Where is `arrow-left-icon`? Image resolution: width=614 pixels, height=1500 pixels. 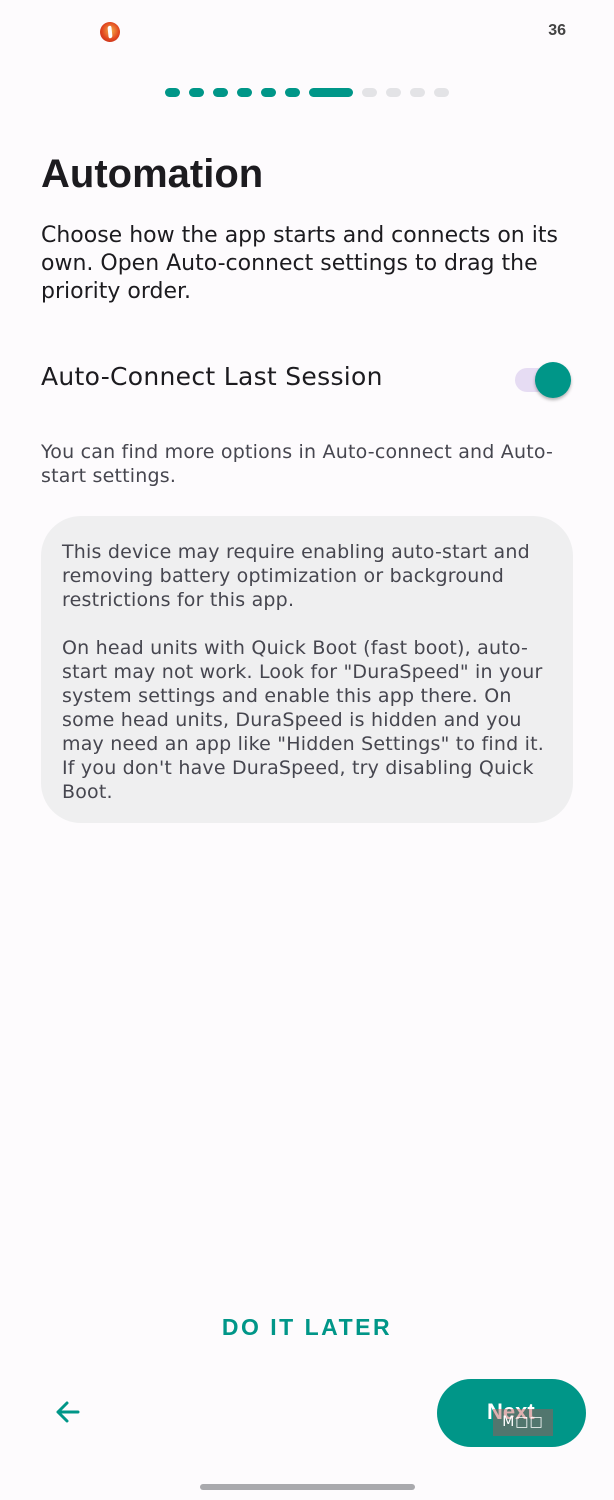 arrow-left-icon is located at coordinates (68, 1412).